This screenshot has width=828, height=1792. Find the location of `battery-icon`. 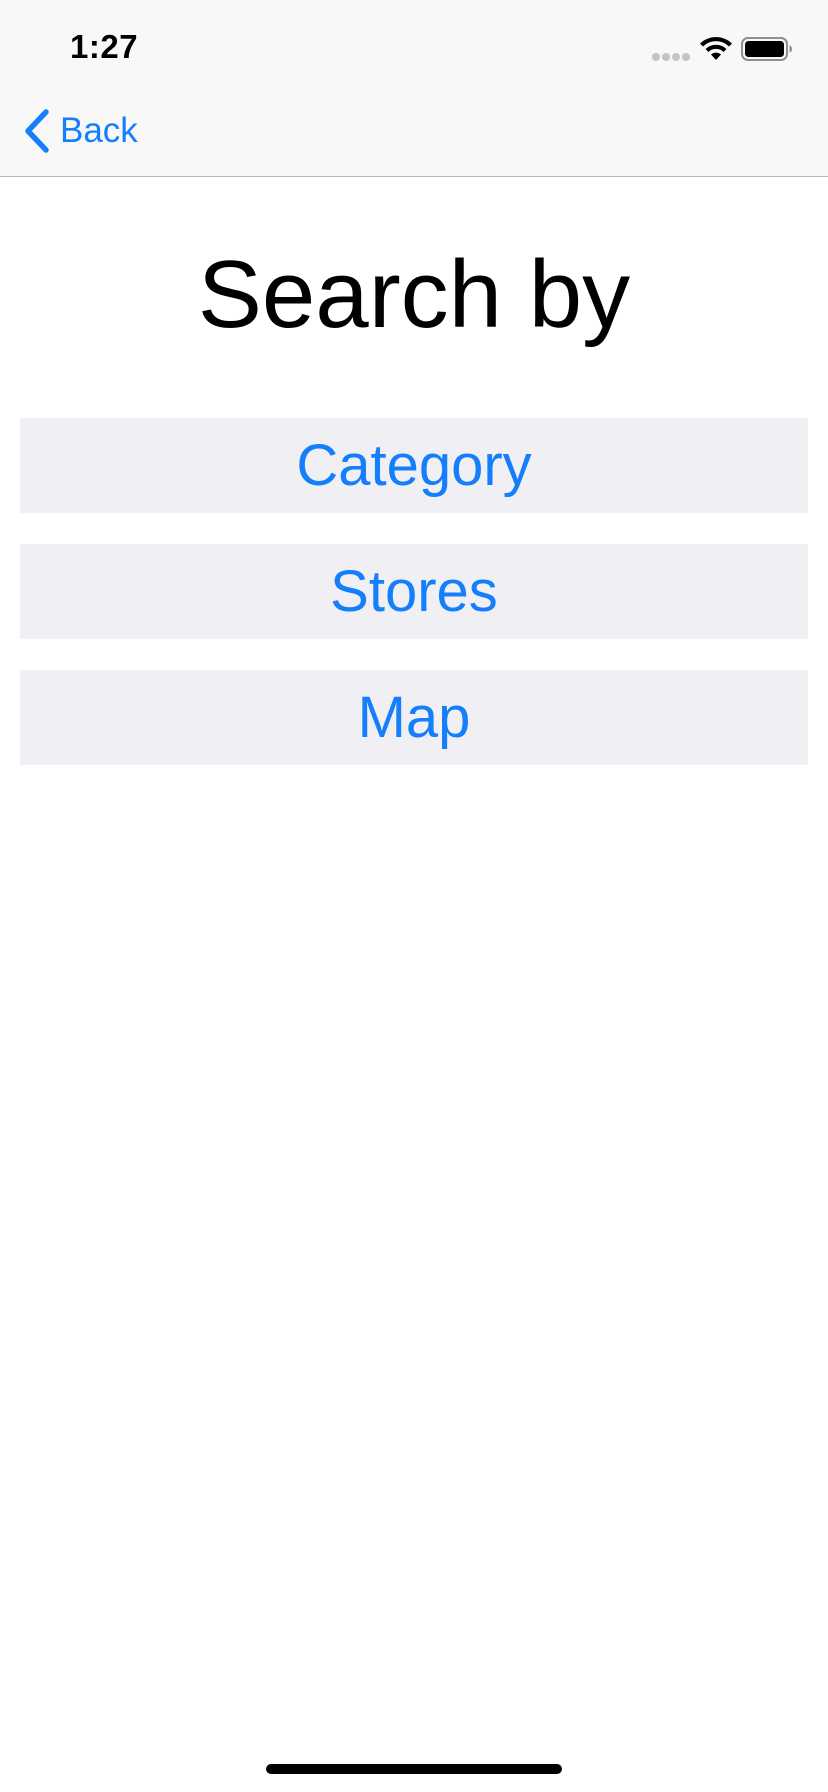

battery-icon is located at coordinates (766, 49).